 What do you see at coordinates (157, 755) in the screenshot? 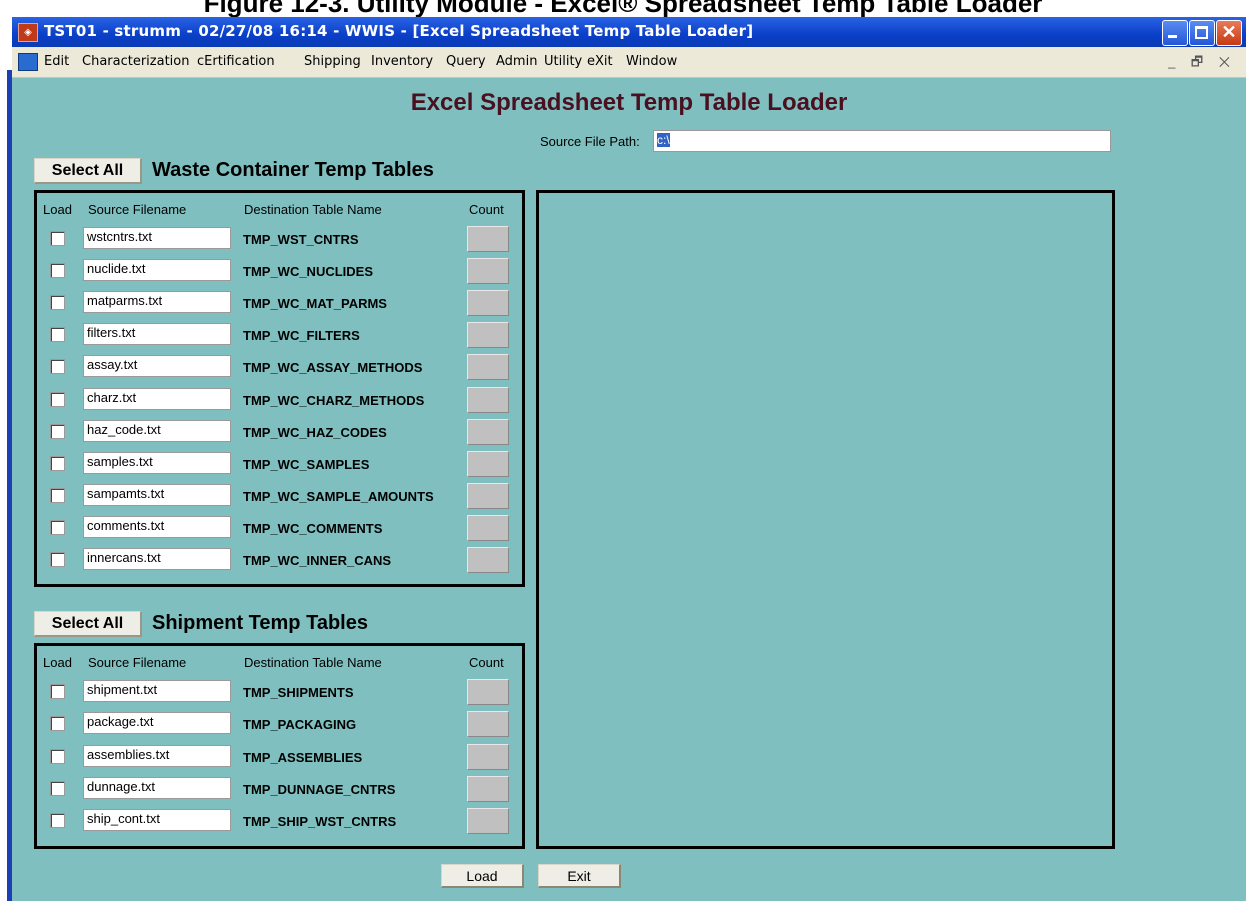
I see `source-filename-input: assemblies.txt` at bounding box center [157, 755].